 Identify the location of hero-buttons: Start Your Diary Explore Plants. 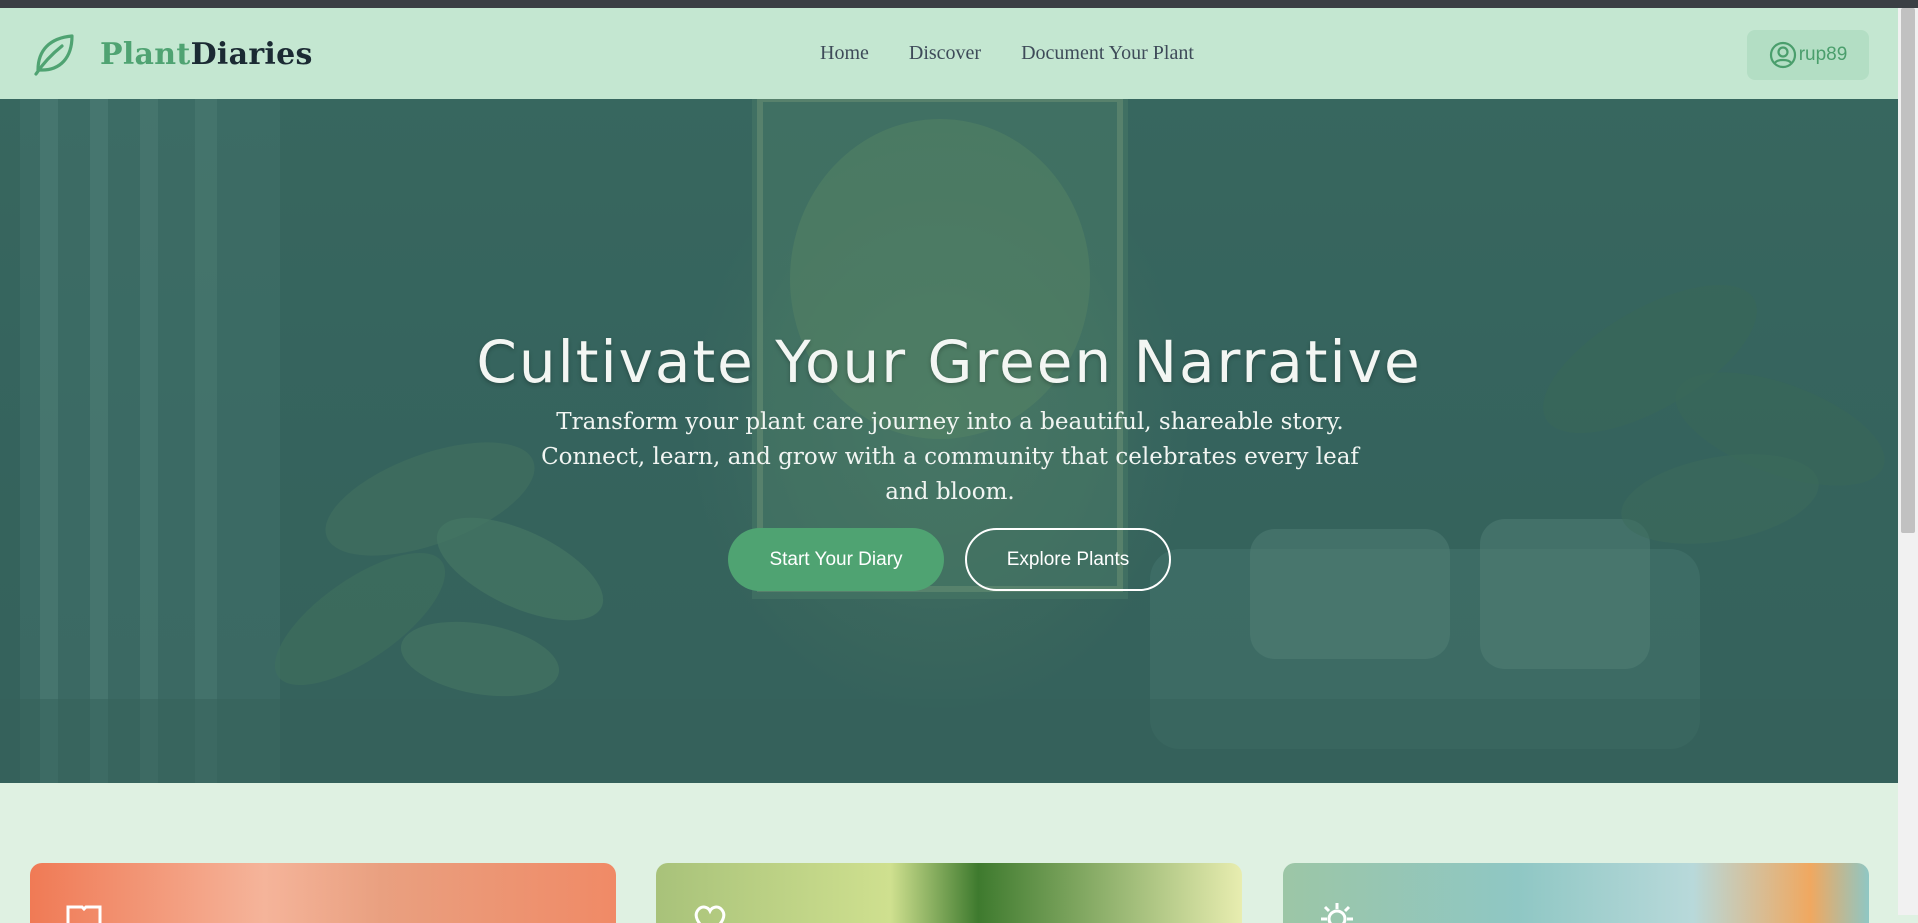
(949, 559).